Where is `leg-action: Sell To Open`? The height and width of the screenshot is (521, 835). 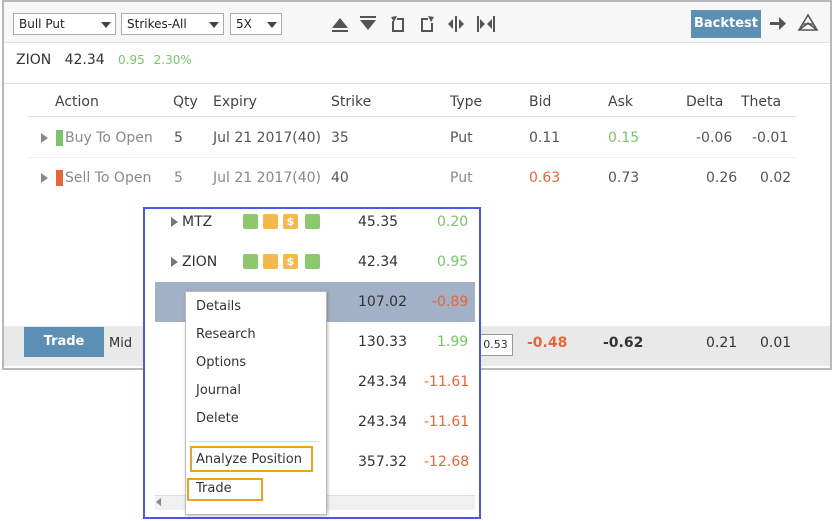 leg-action: Sell To Open is located at coordinates (108, 178).